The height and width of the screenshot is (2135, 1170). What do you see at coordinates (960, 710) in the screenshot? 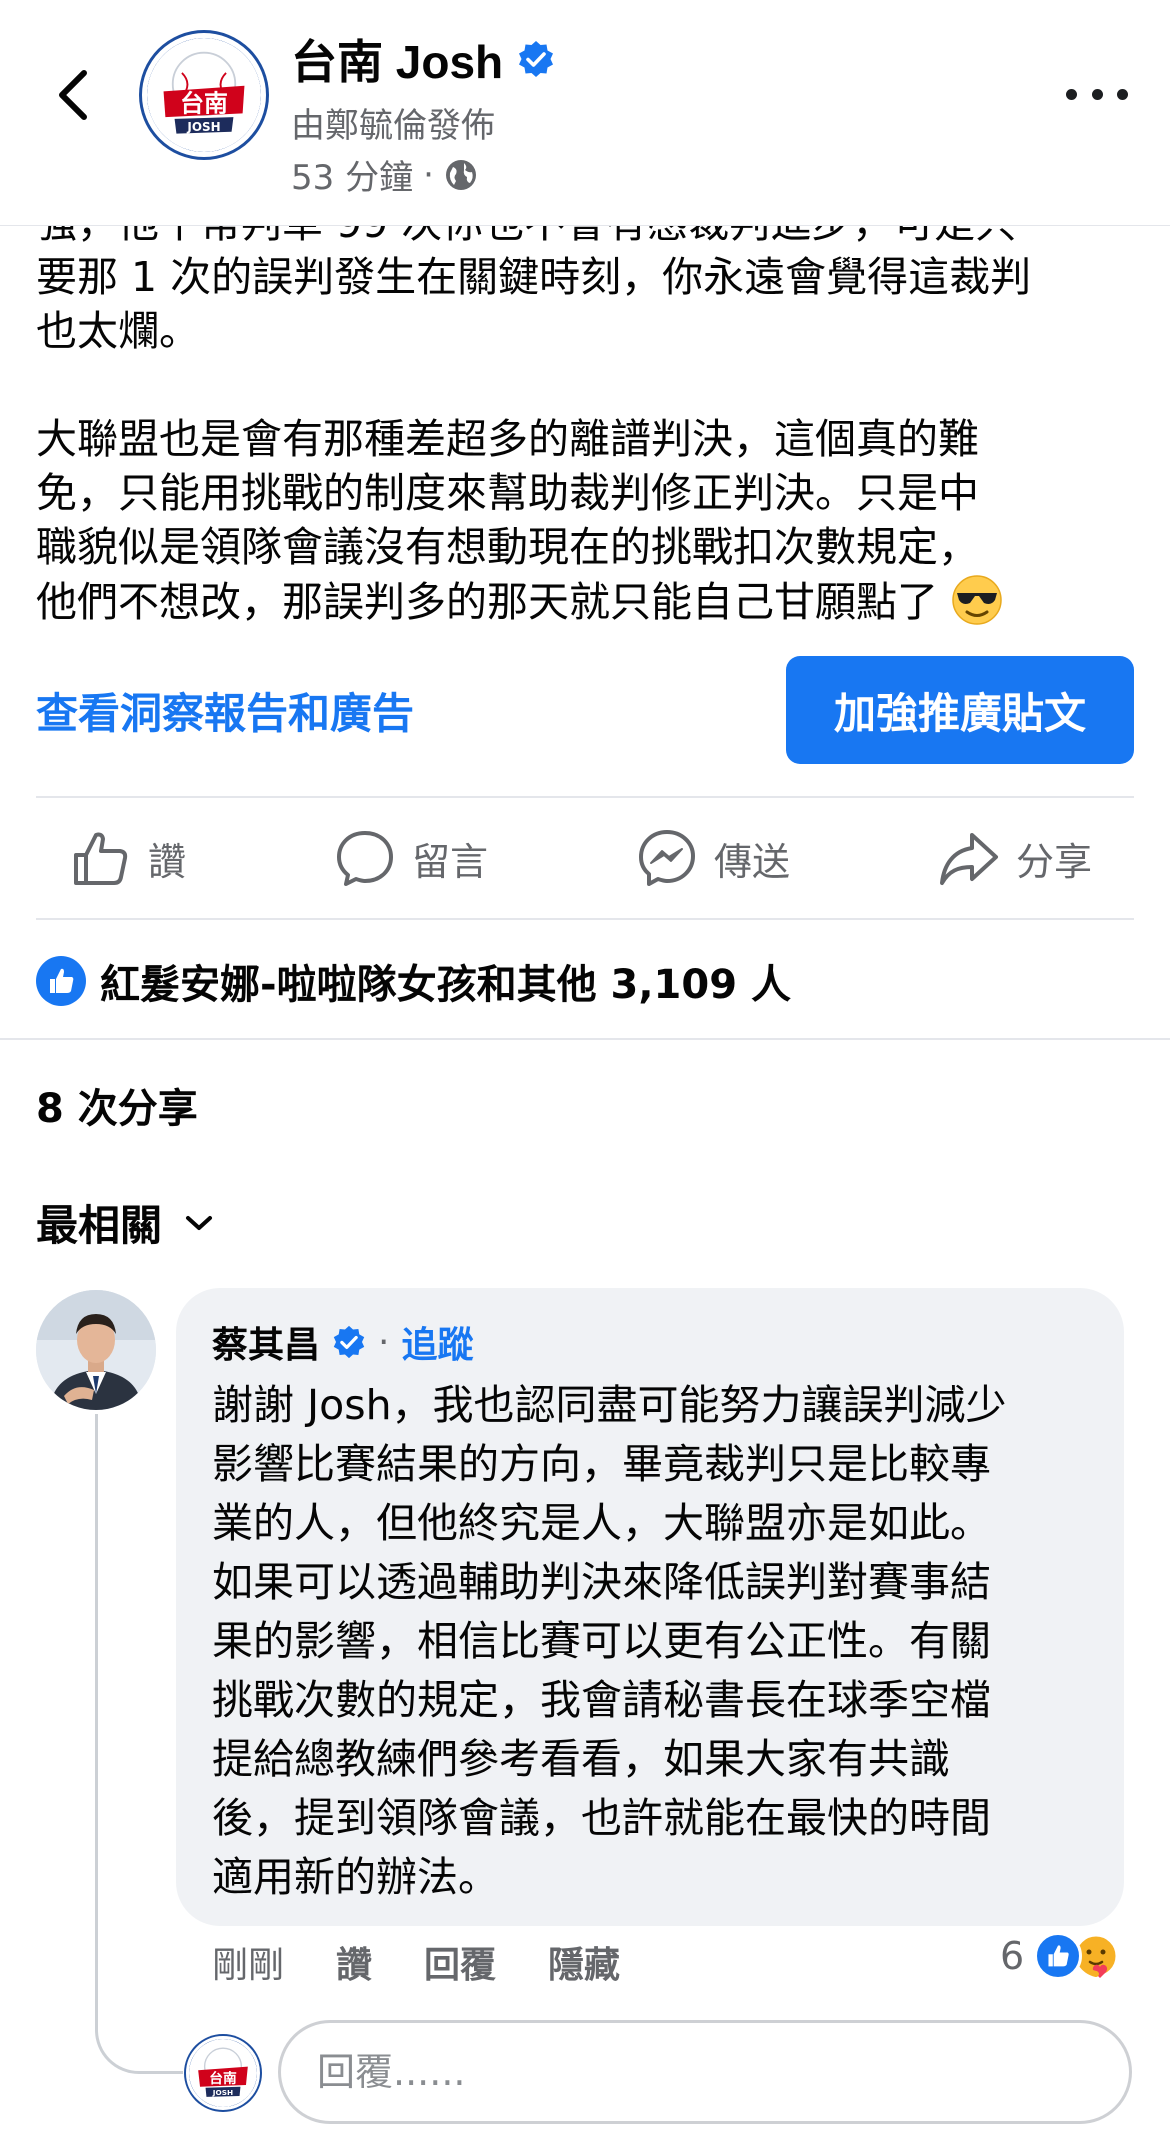
I see `boost-post-button: 加強推廣貼文` at bounding box center [960, 710].